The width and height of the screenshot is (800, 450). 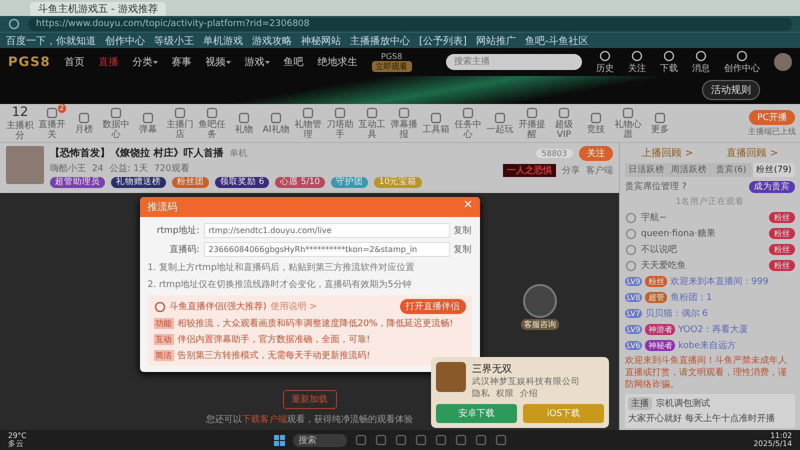 What do you see at coordinates (669, 68) in the screenshot?
I see `header-link: 下载` at bounding box center [669, 68].